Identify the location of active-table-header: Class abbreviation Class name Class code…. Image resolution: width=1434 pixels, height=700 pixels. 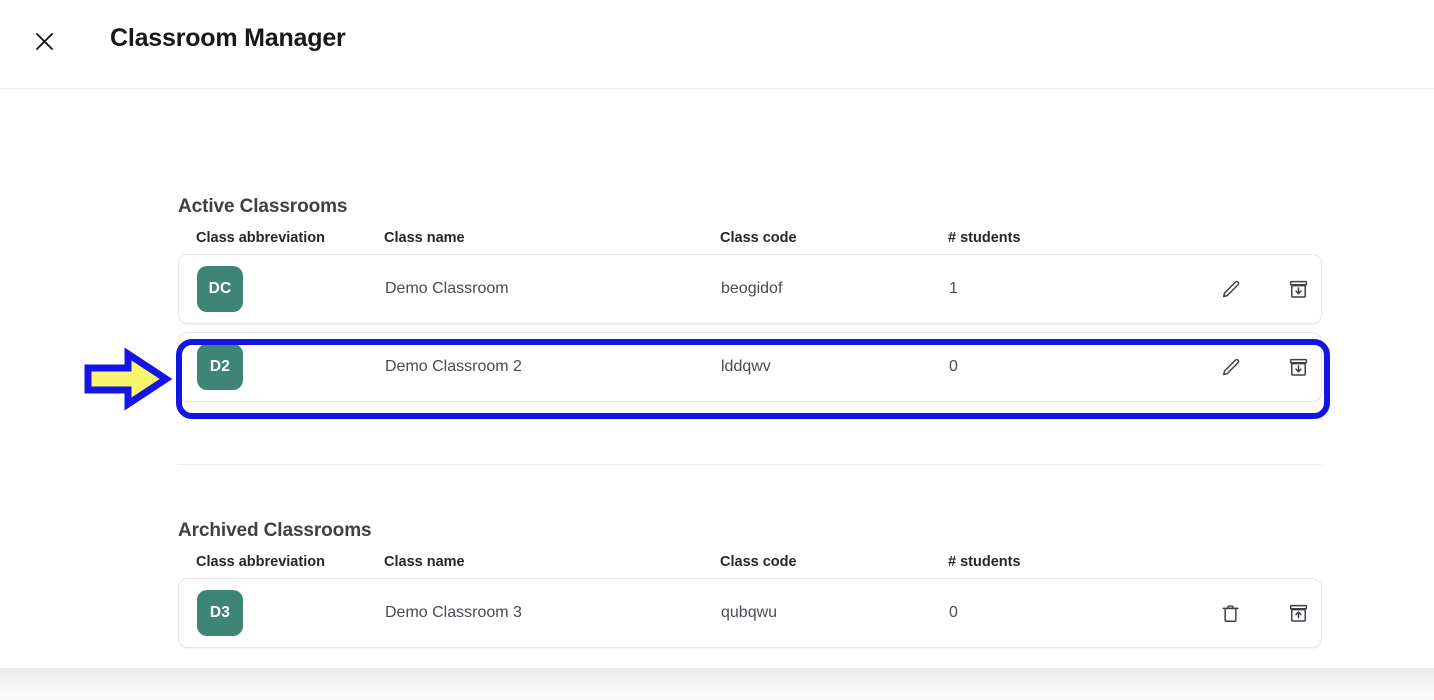
(750, 238).